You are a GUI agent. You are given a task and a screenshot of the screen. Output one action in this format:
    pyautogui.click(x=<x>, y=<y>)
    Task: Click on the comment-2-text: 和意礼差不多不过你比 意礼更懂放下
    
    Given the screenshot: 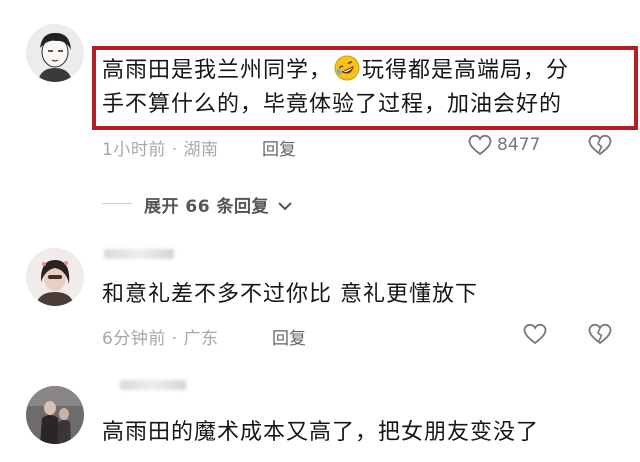 What is the action you would take?
    pyautogui.click(x=290, y=294)
    